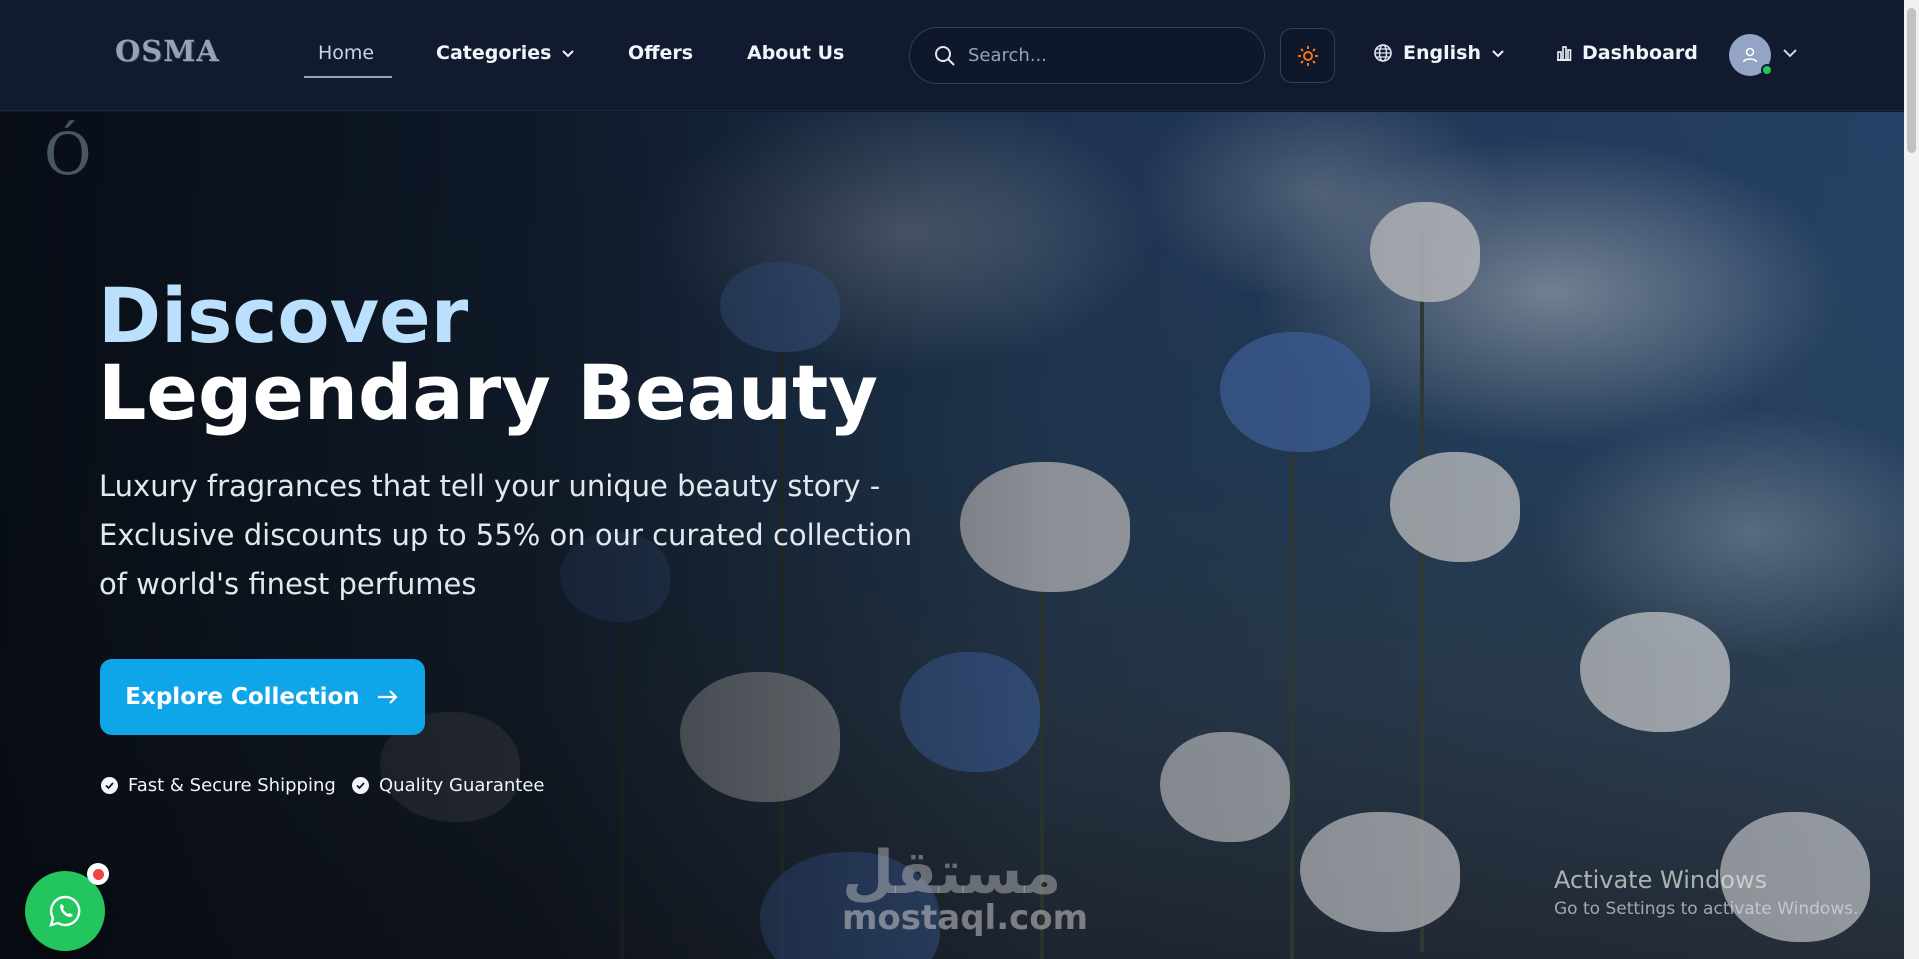 Image resolution: width=1919 pixels, height=959 pixels. Describe the element at coordinates (488, 392) in the screenshot. I see `hero-title: Legendary Beauty` at that location.